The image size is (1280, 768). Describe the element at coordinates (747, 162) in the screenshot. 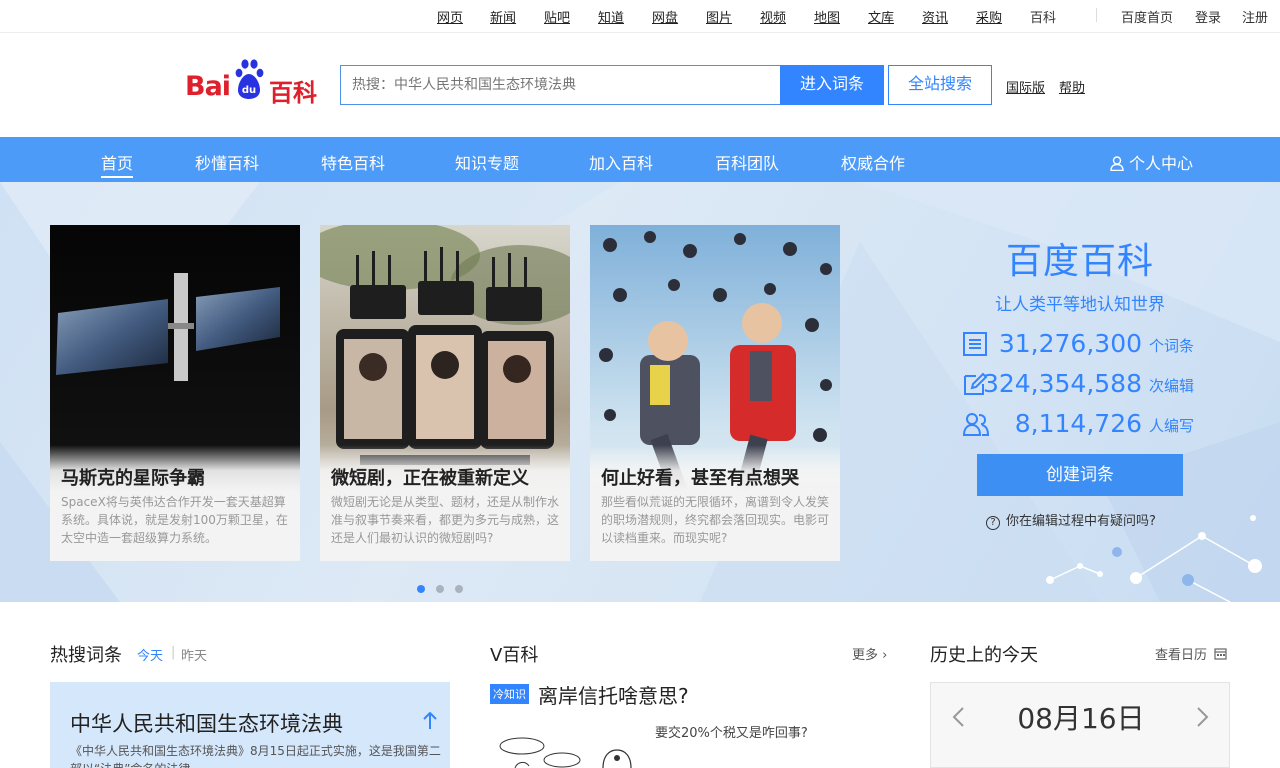

I see `nav-item-team: 百科团队` at that location.